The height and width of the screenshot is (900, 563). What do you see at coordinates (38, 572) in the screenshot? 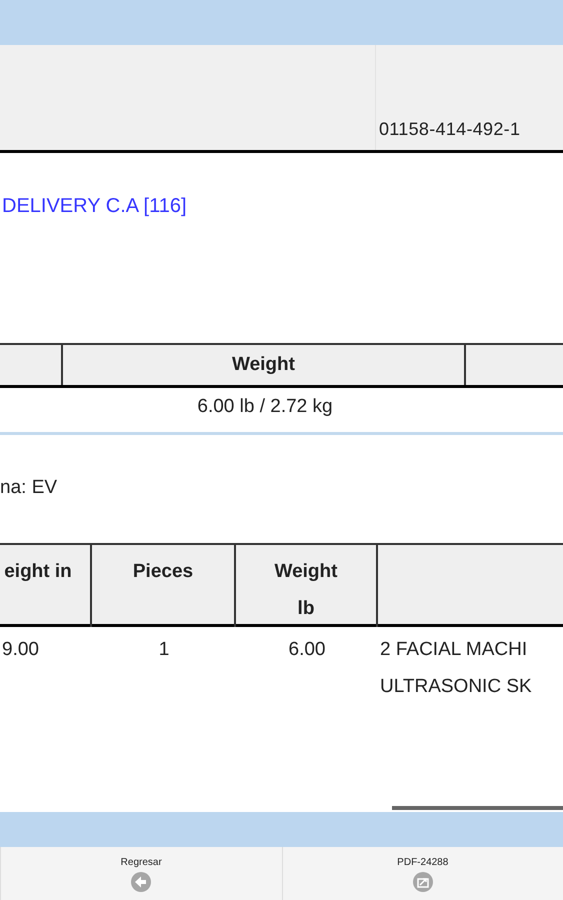
I see `table-header-cell-text: eight in` at bounding box center [38, 572].